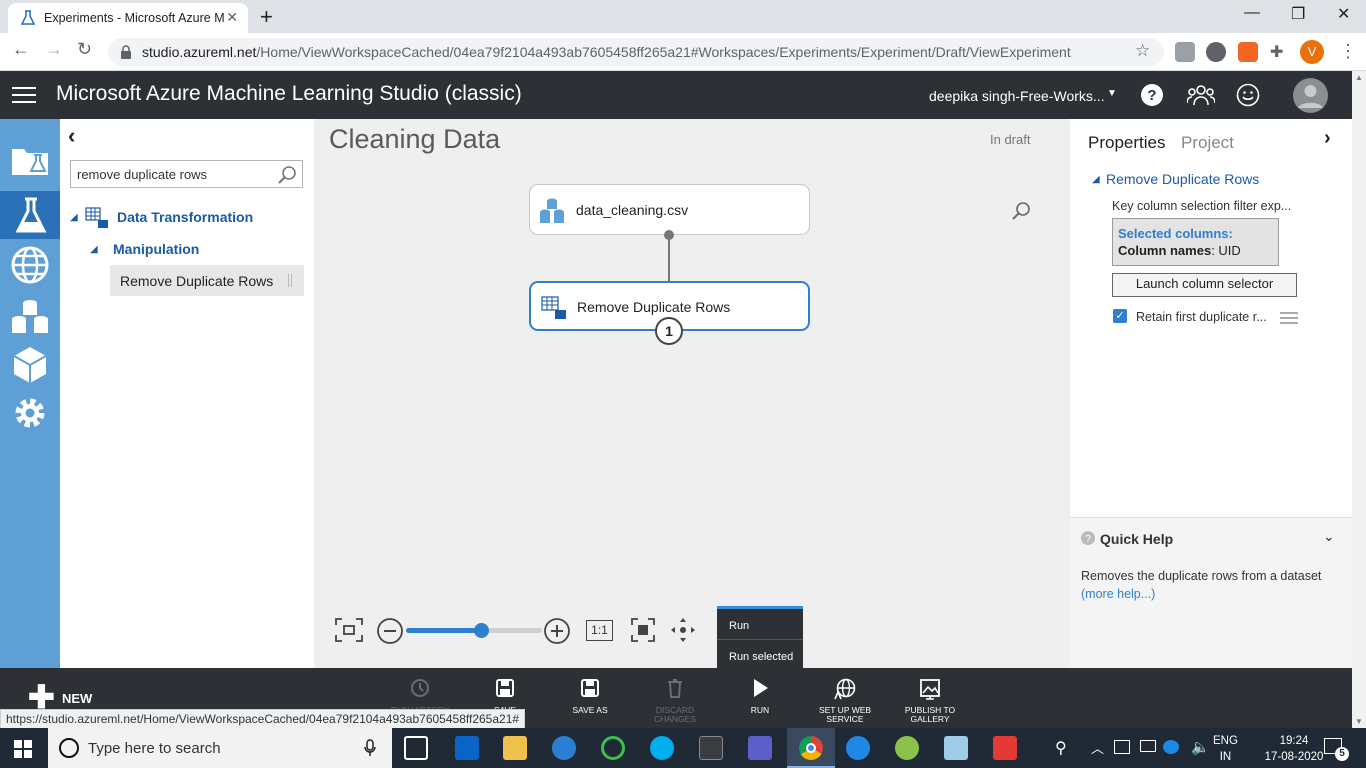  I want to click on canvas-search-icon, so click(1021, 211).